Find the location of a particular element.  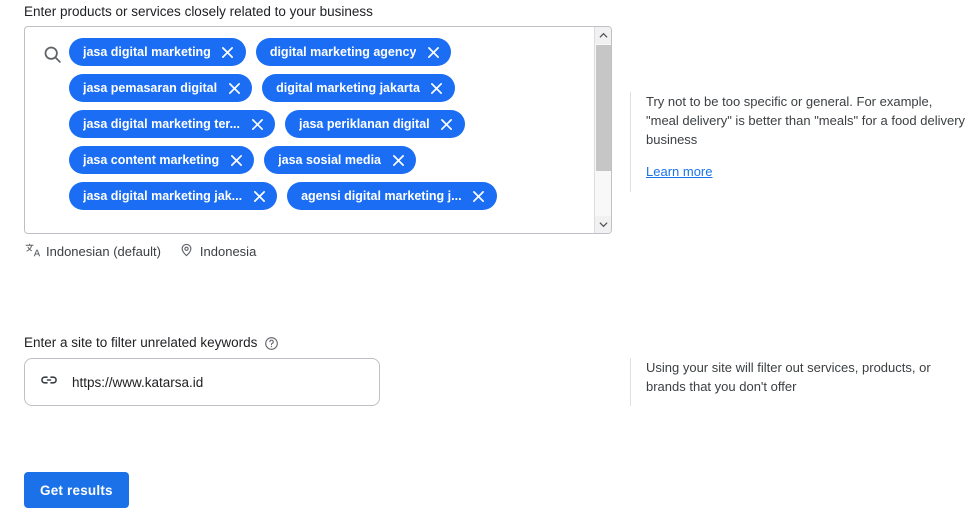

keywords-scrollbar is located at coordinates (602, 130).